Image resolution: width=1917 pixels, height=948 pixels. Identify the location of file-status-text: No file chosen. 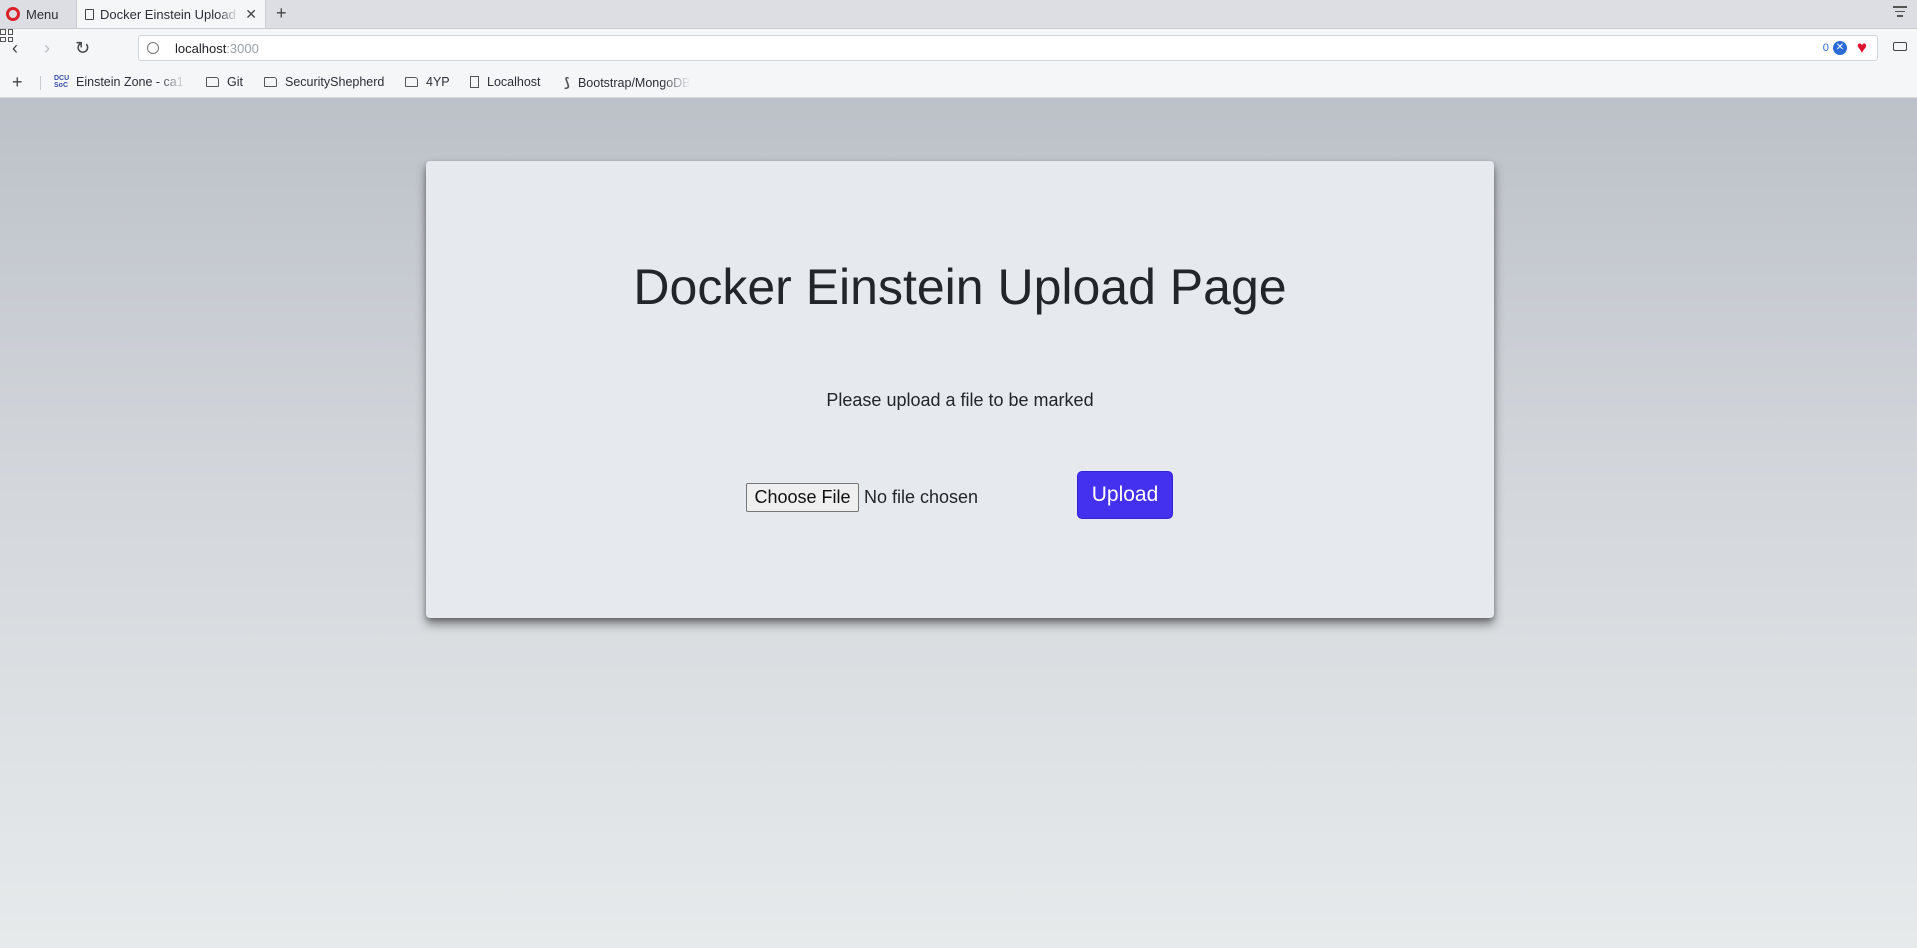
(921, 497).